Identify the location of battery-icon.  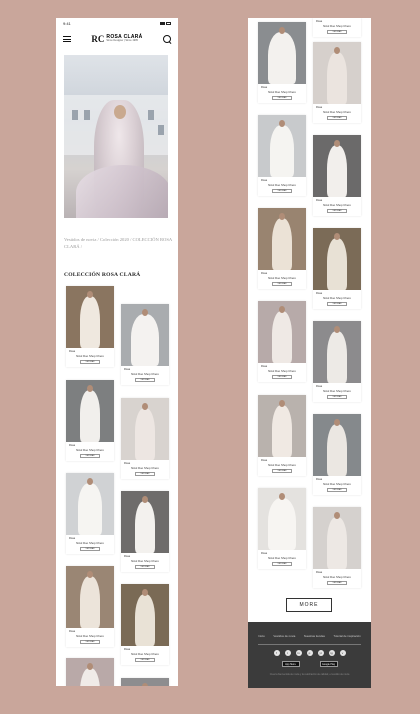
(168, 23).